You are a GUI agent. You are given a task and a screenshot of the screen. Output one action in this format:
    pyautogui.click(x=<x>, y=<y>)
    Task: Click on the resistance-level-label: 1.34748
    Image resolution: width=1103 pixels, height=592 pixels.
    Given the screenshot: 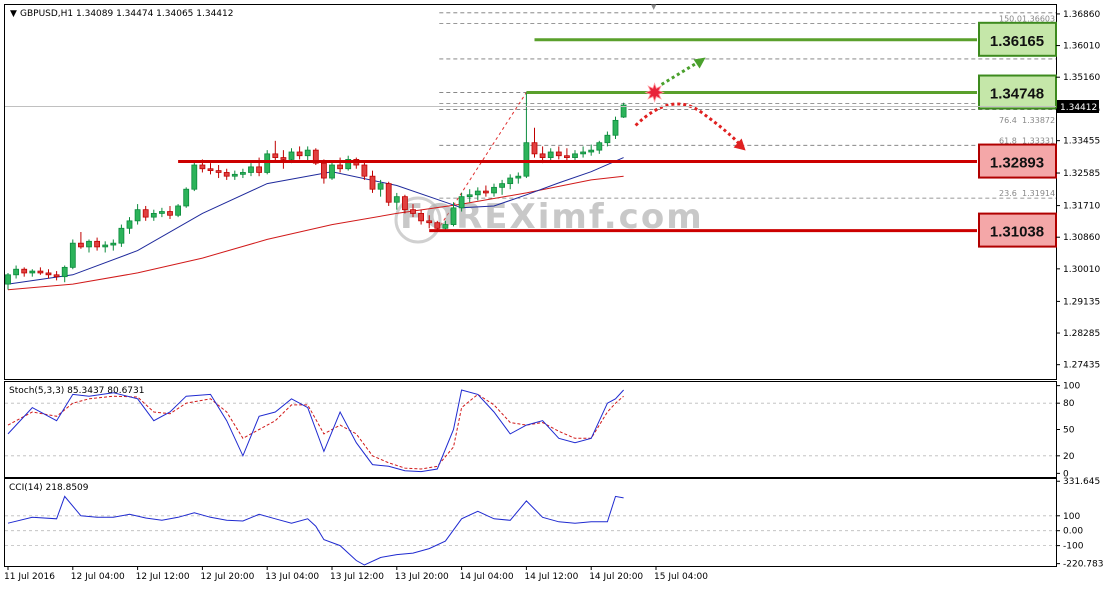 What is the action you would take?
    pyautogui.click(x=1017, y=94)
    